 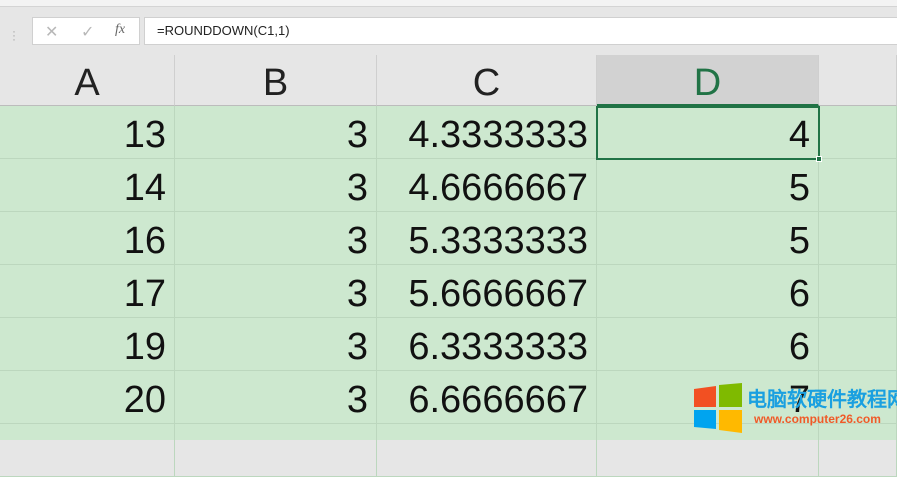 I want to click on column-header-e, so click(x=858, y=80).